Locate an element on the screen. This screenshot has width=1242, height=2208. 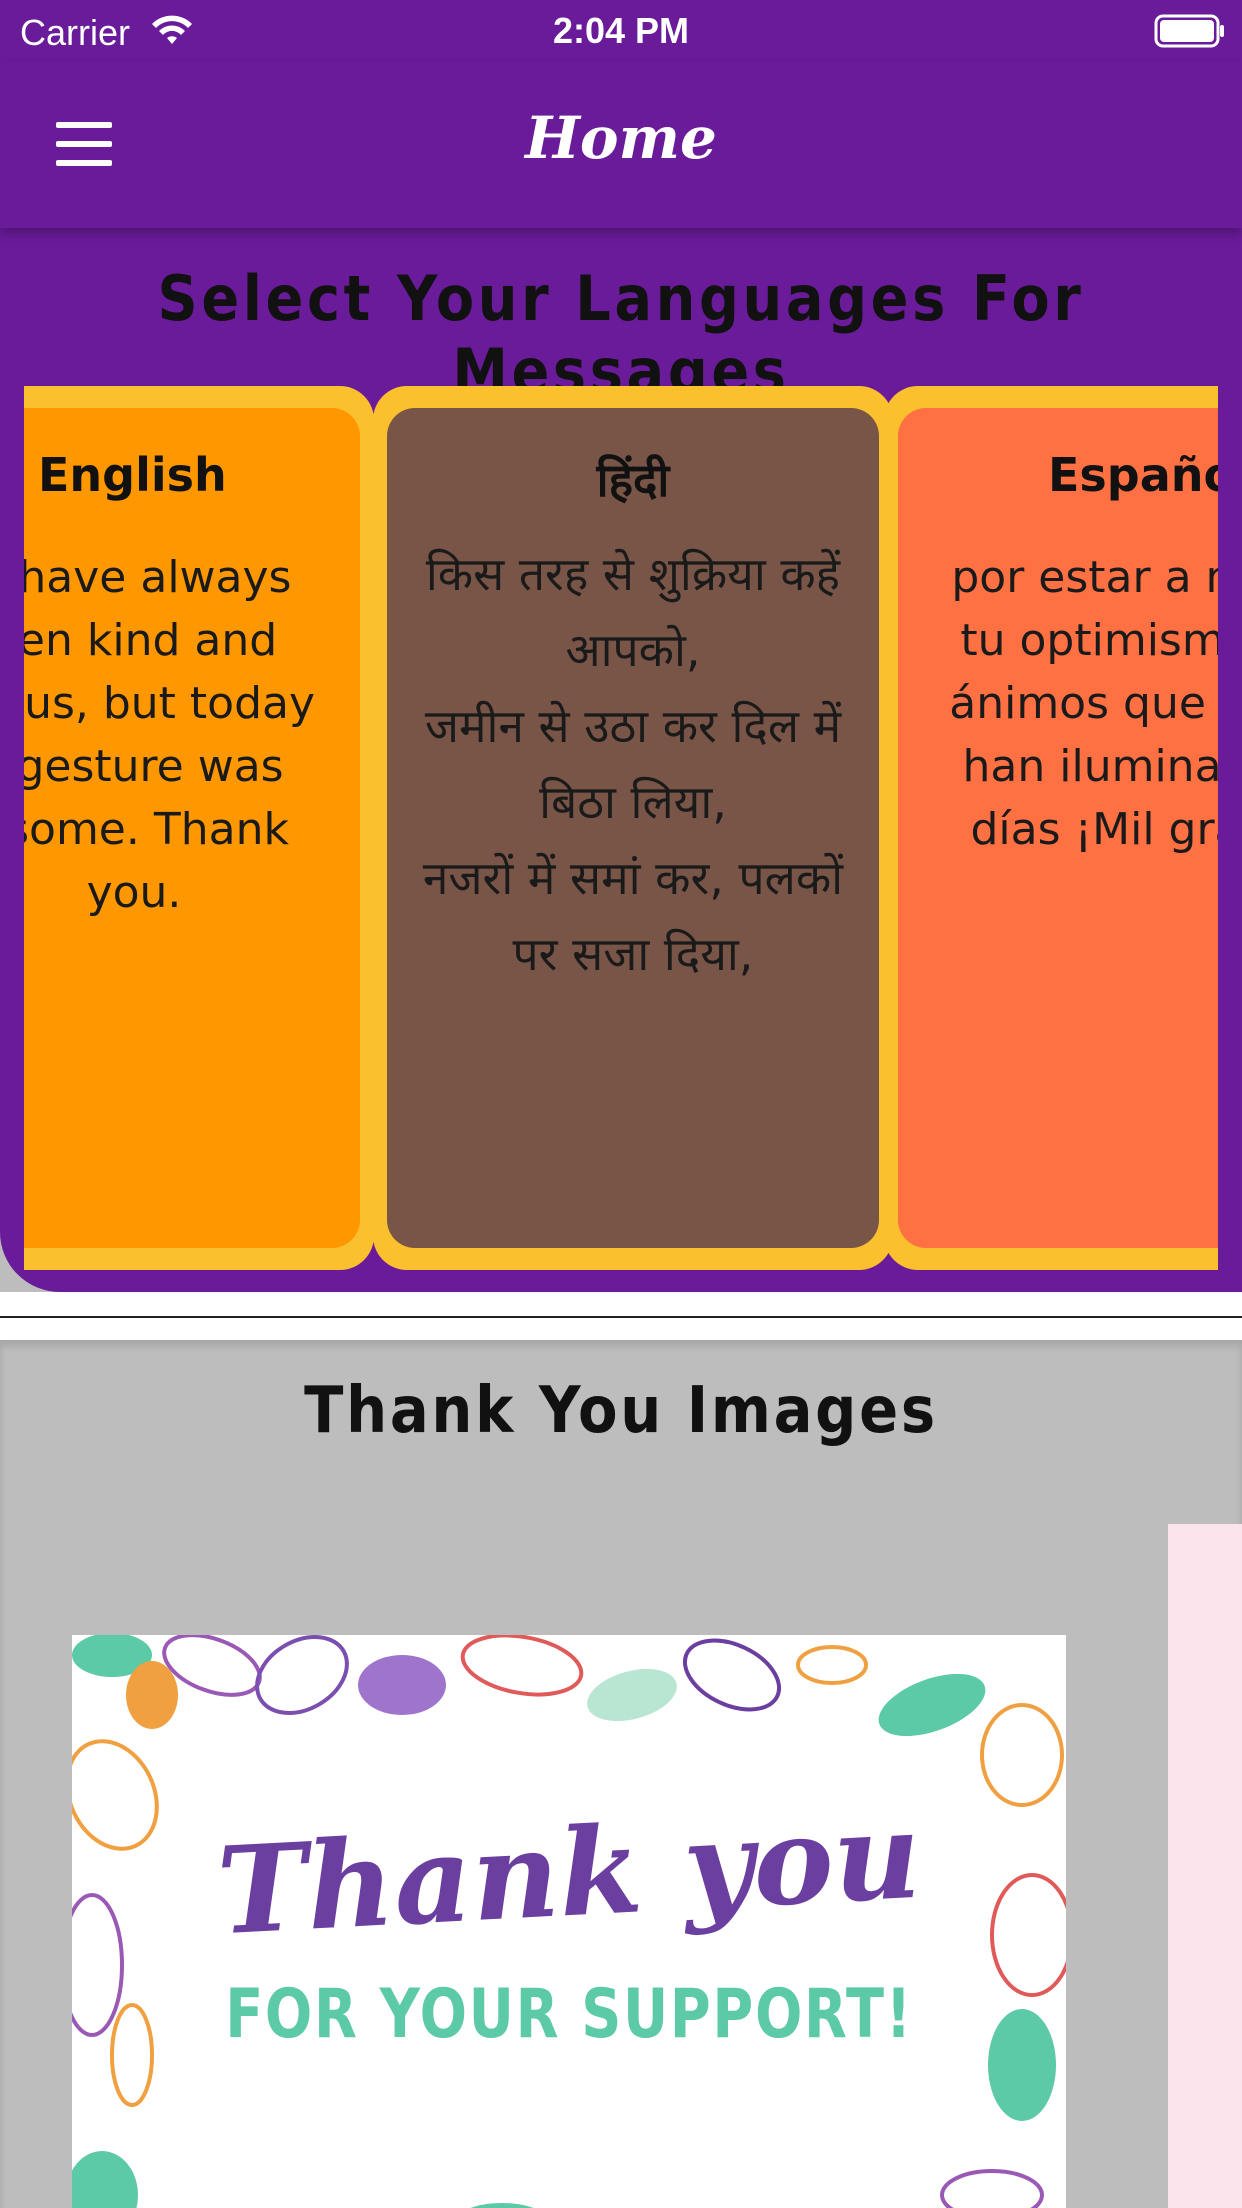
image-subtitle-text: FOR YOUR SUPPORT! is located at coordinates (569, 2014).